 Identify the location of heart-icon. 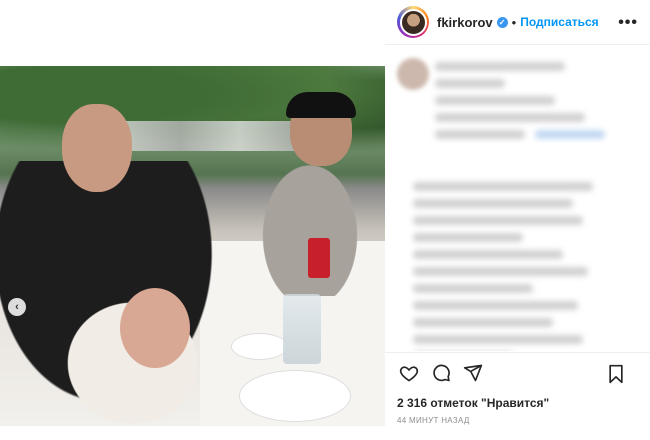
(409, 373).